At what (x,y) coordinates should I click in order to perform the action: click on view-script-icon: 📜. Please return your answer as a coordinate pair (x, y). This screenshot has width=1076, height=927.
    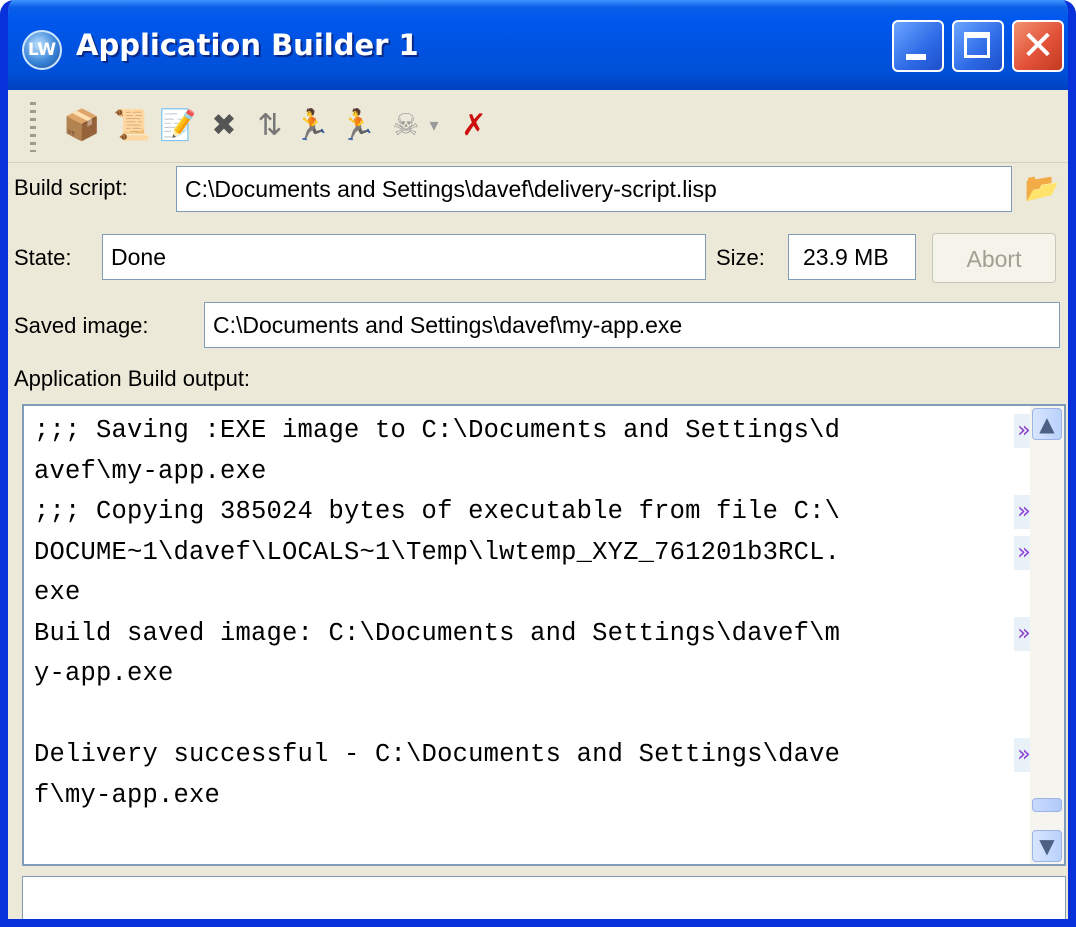
    Looking at the image, I should click on (132, 126).